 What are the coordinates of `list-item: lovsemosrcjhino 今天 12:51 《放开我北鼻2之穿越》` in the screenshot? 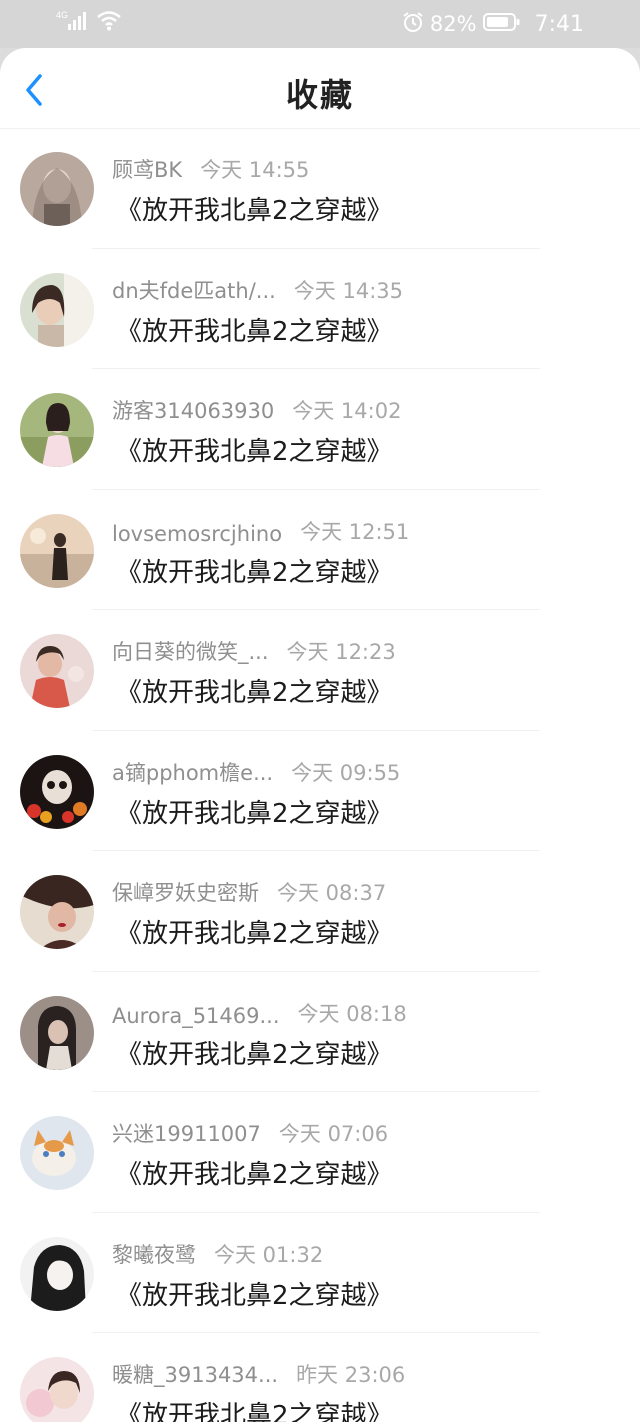 It's located at (320, 550).